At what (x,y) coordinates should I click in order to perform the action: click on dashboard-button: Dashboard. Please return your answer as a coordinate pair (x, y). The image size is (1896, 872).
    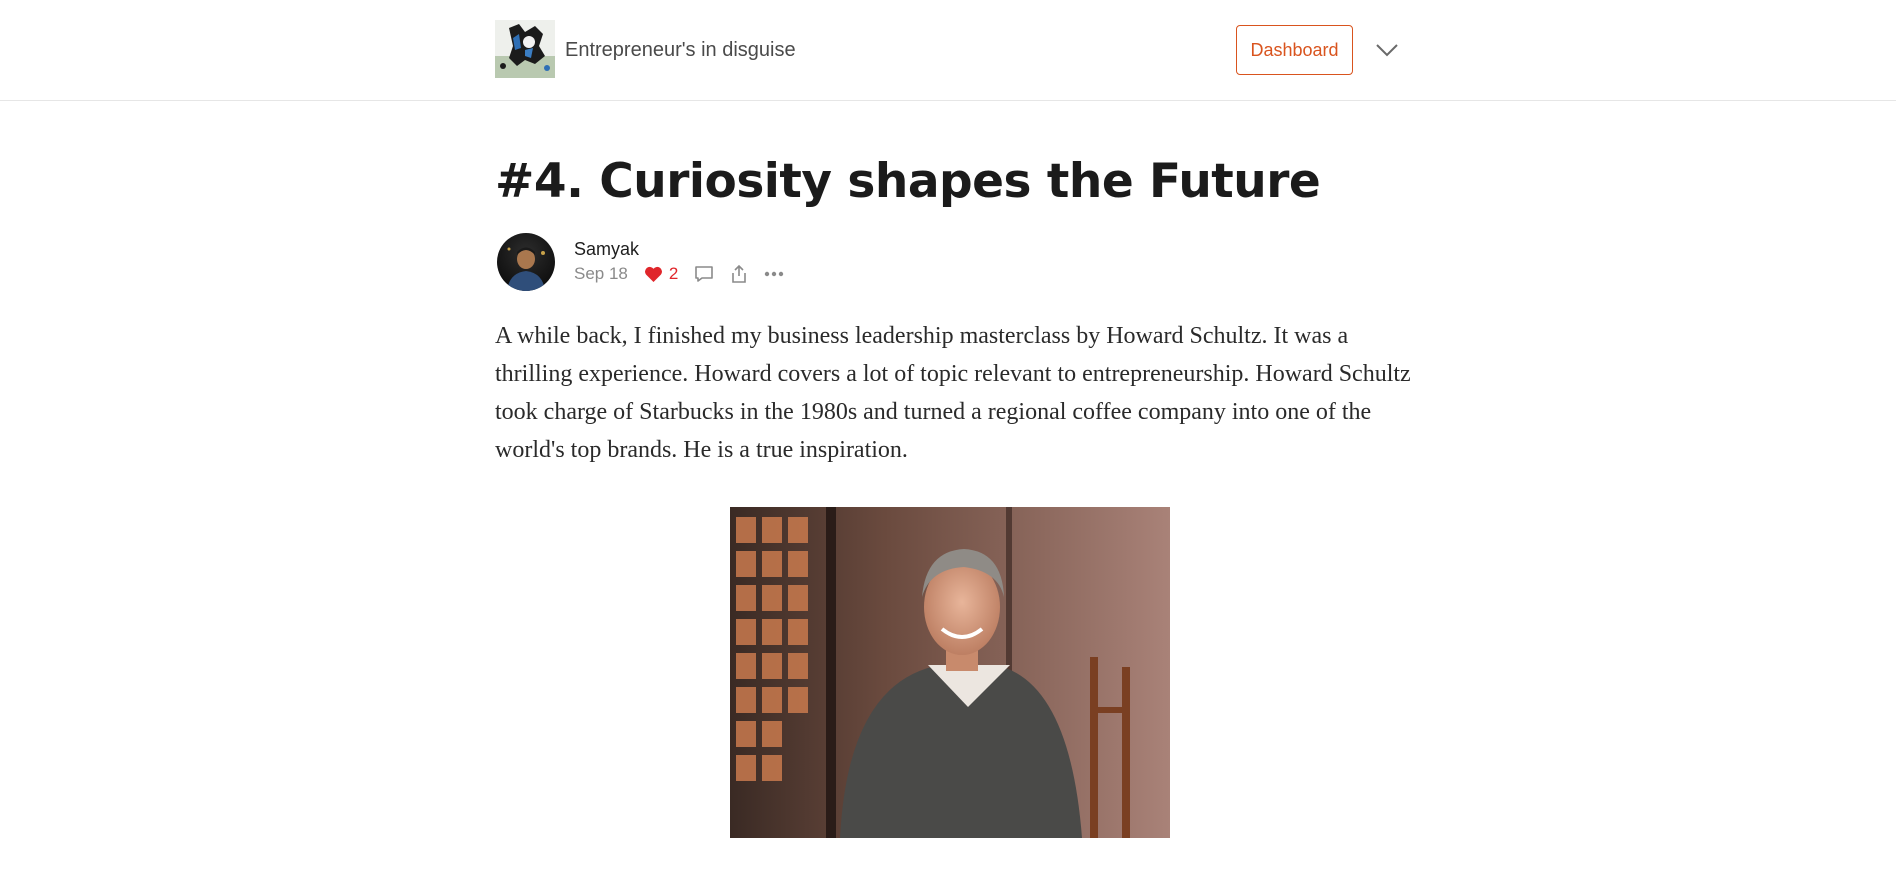
    Looking at the image, I should click on (1294, 50).